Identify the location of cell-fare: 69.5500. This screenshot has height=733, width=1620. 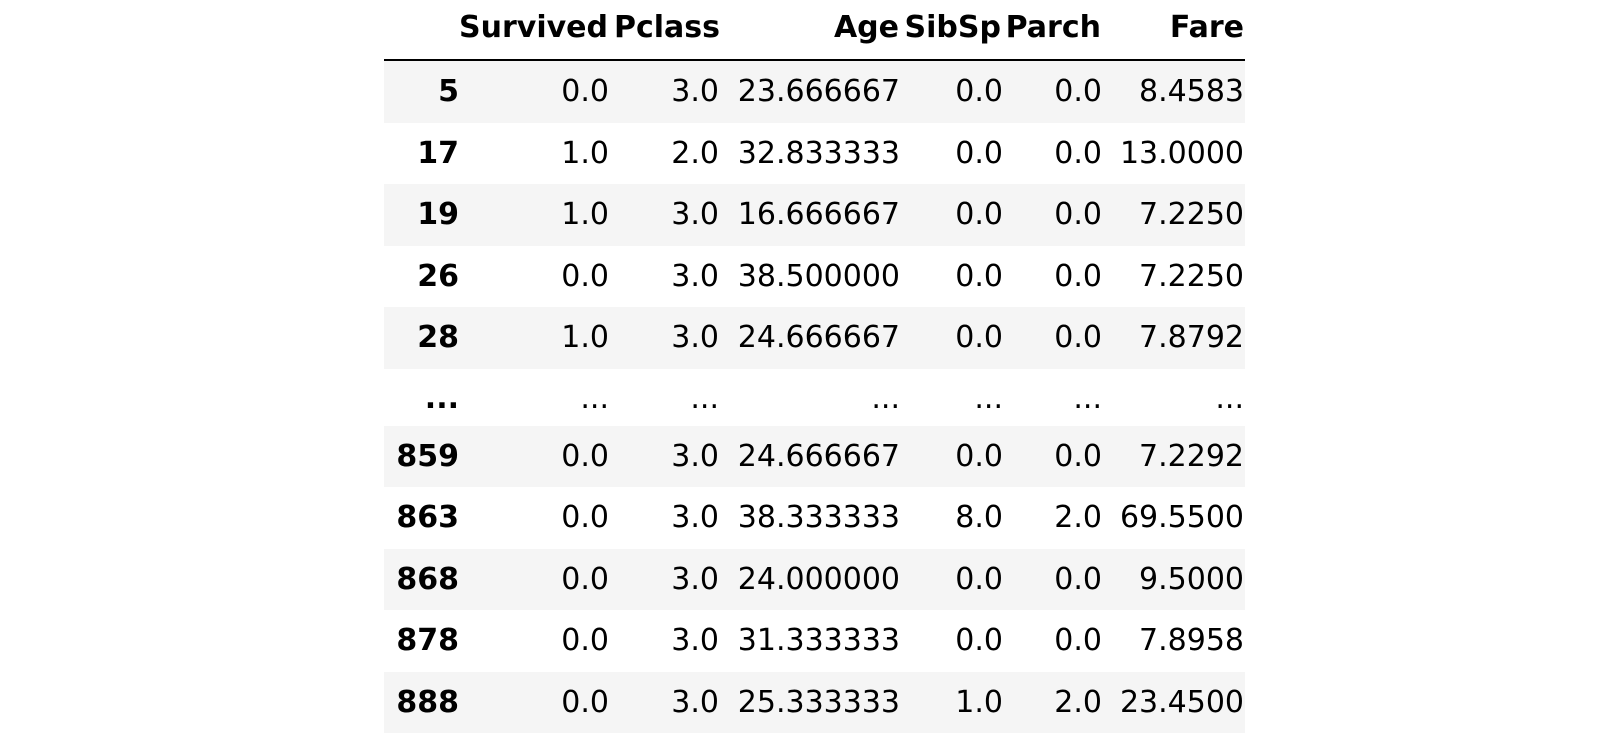
(1181, 518).